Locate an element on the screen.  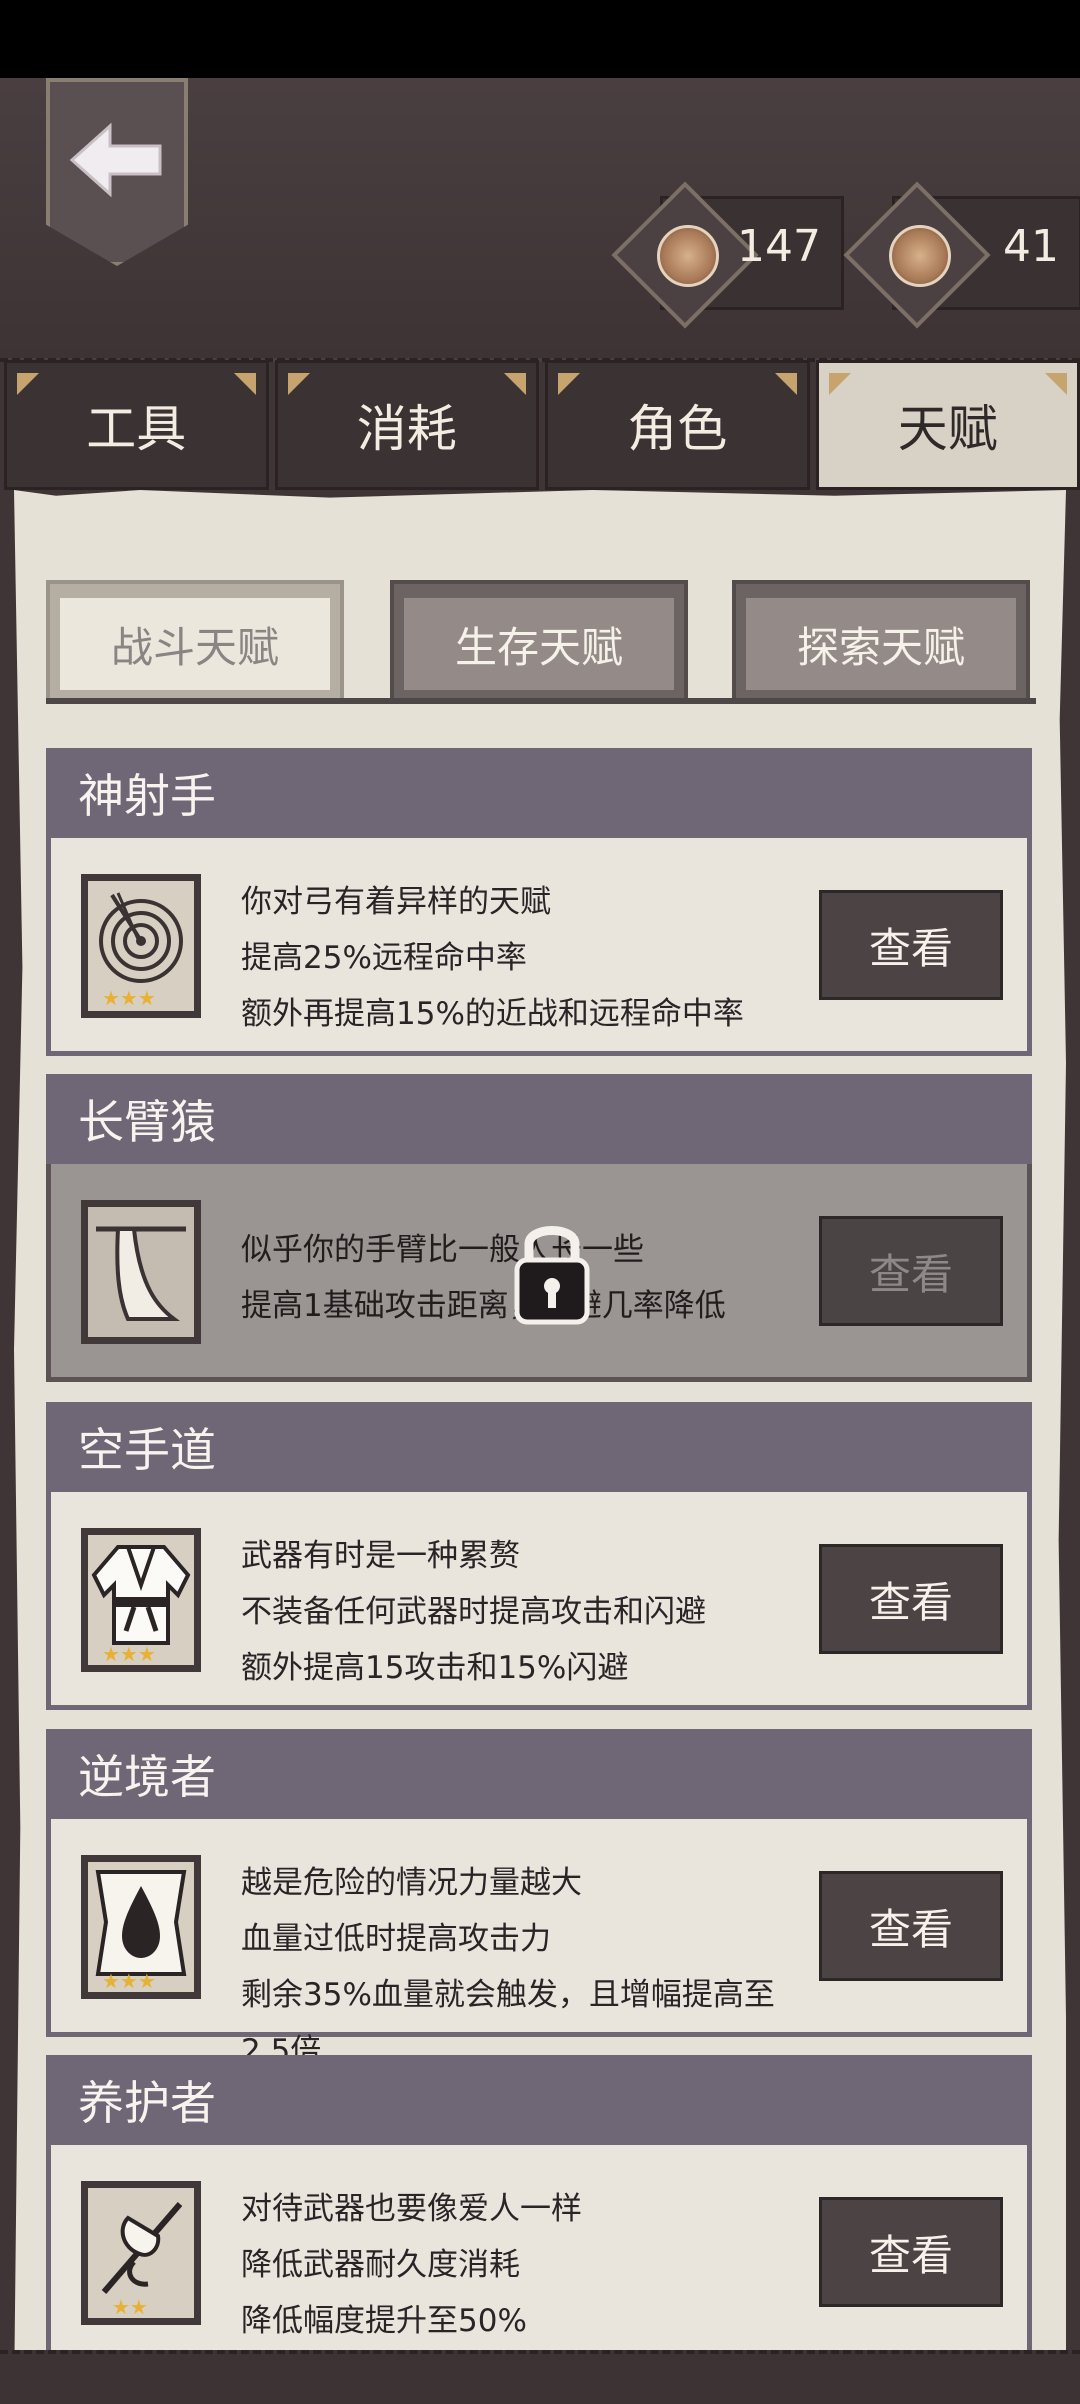
subtab-exploration-talents: 探索天赋 is located at coordinates (881, 642).